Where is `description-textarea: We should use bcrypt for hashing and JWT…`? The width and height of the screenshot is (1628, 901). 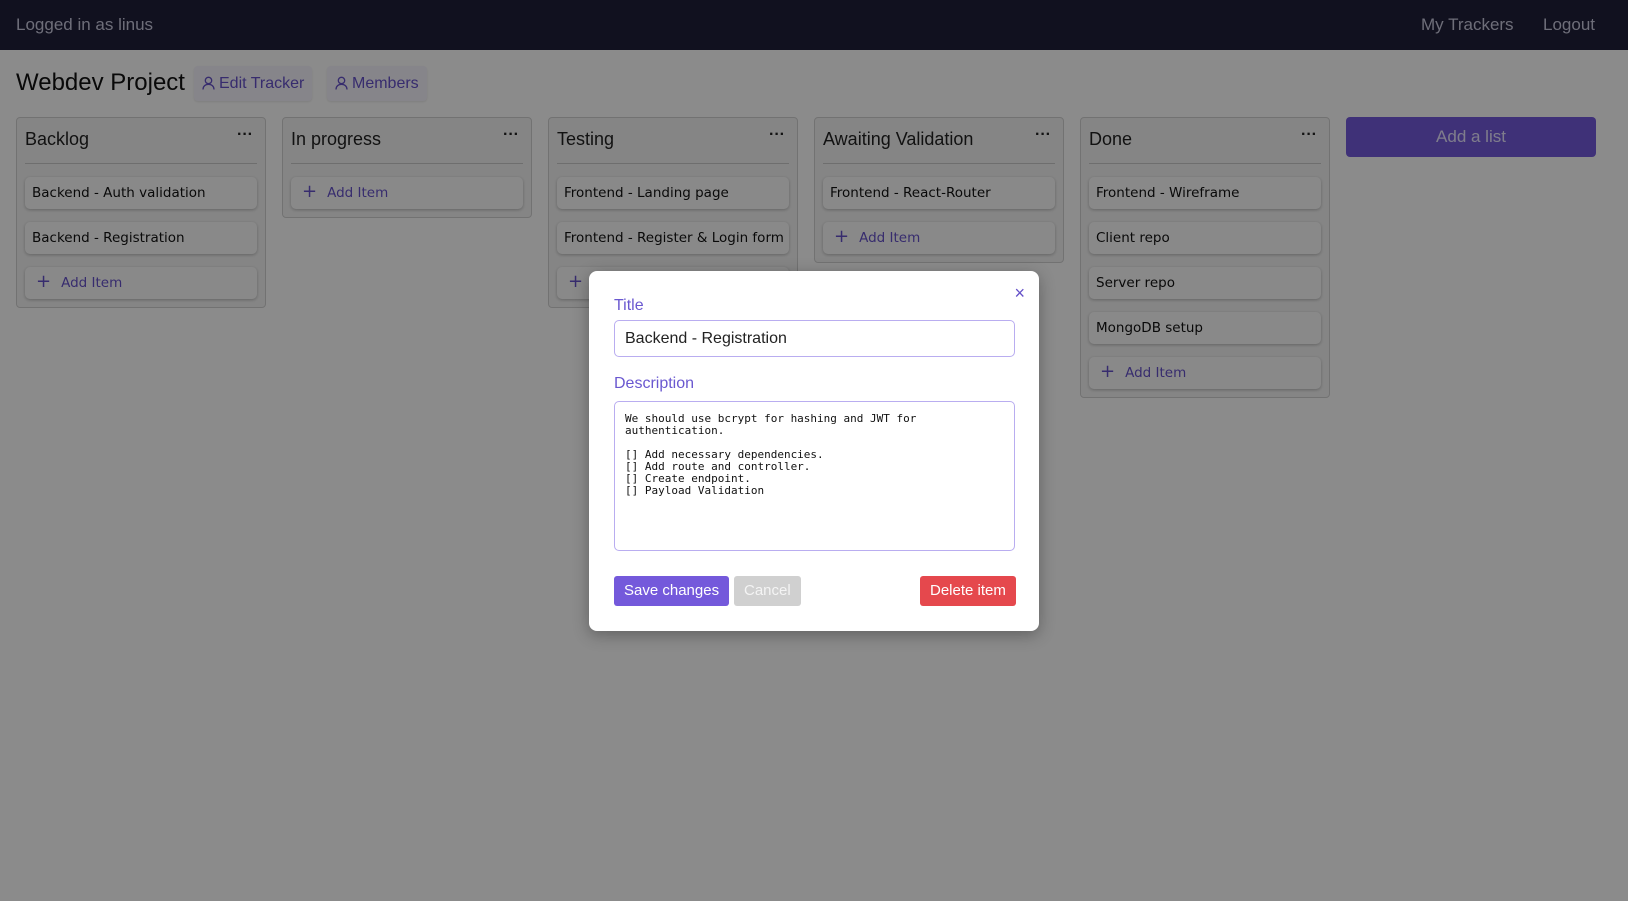 description-textarea: We should use bcrypt for hashing and JWT… is located at coordinates (814, 476).